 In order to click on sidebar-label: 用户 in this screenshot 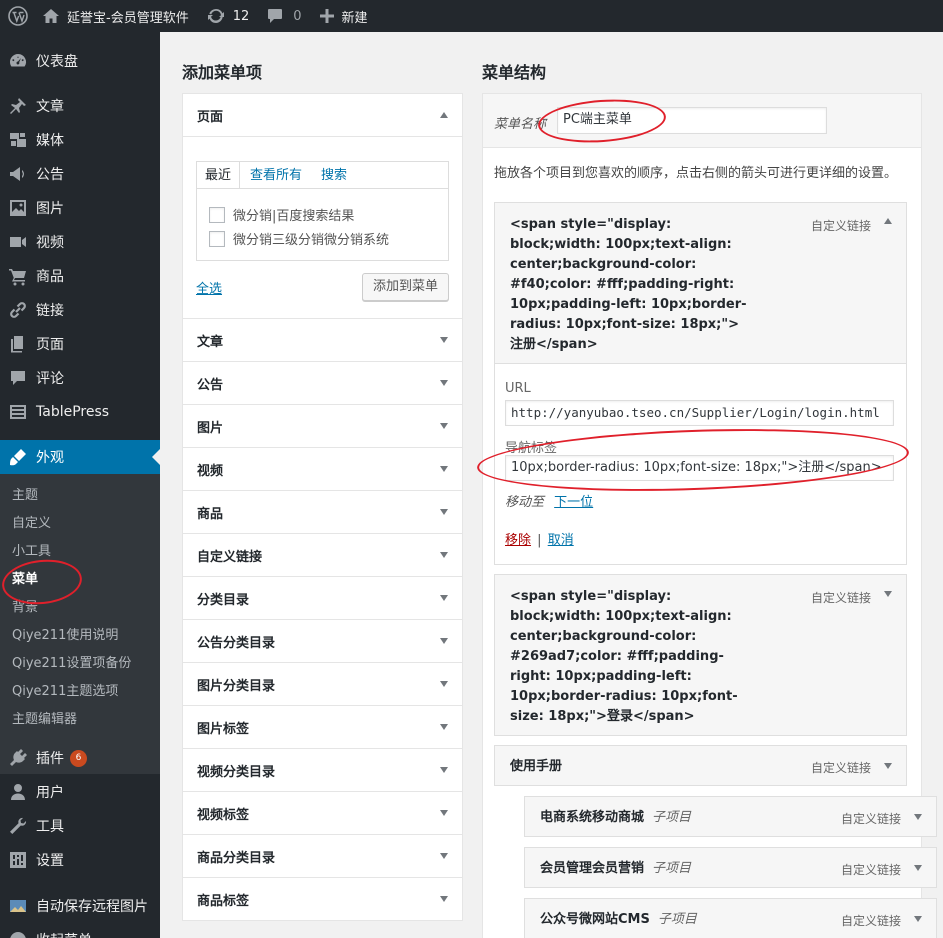, I will do `click(50, 793)`.